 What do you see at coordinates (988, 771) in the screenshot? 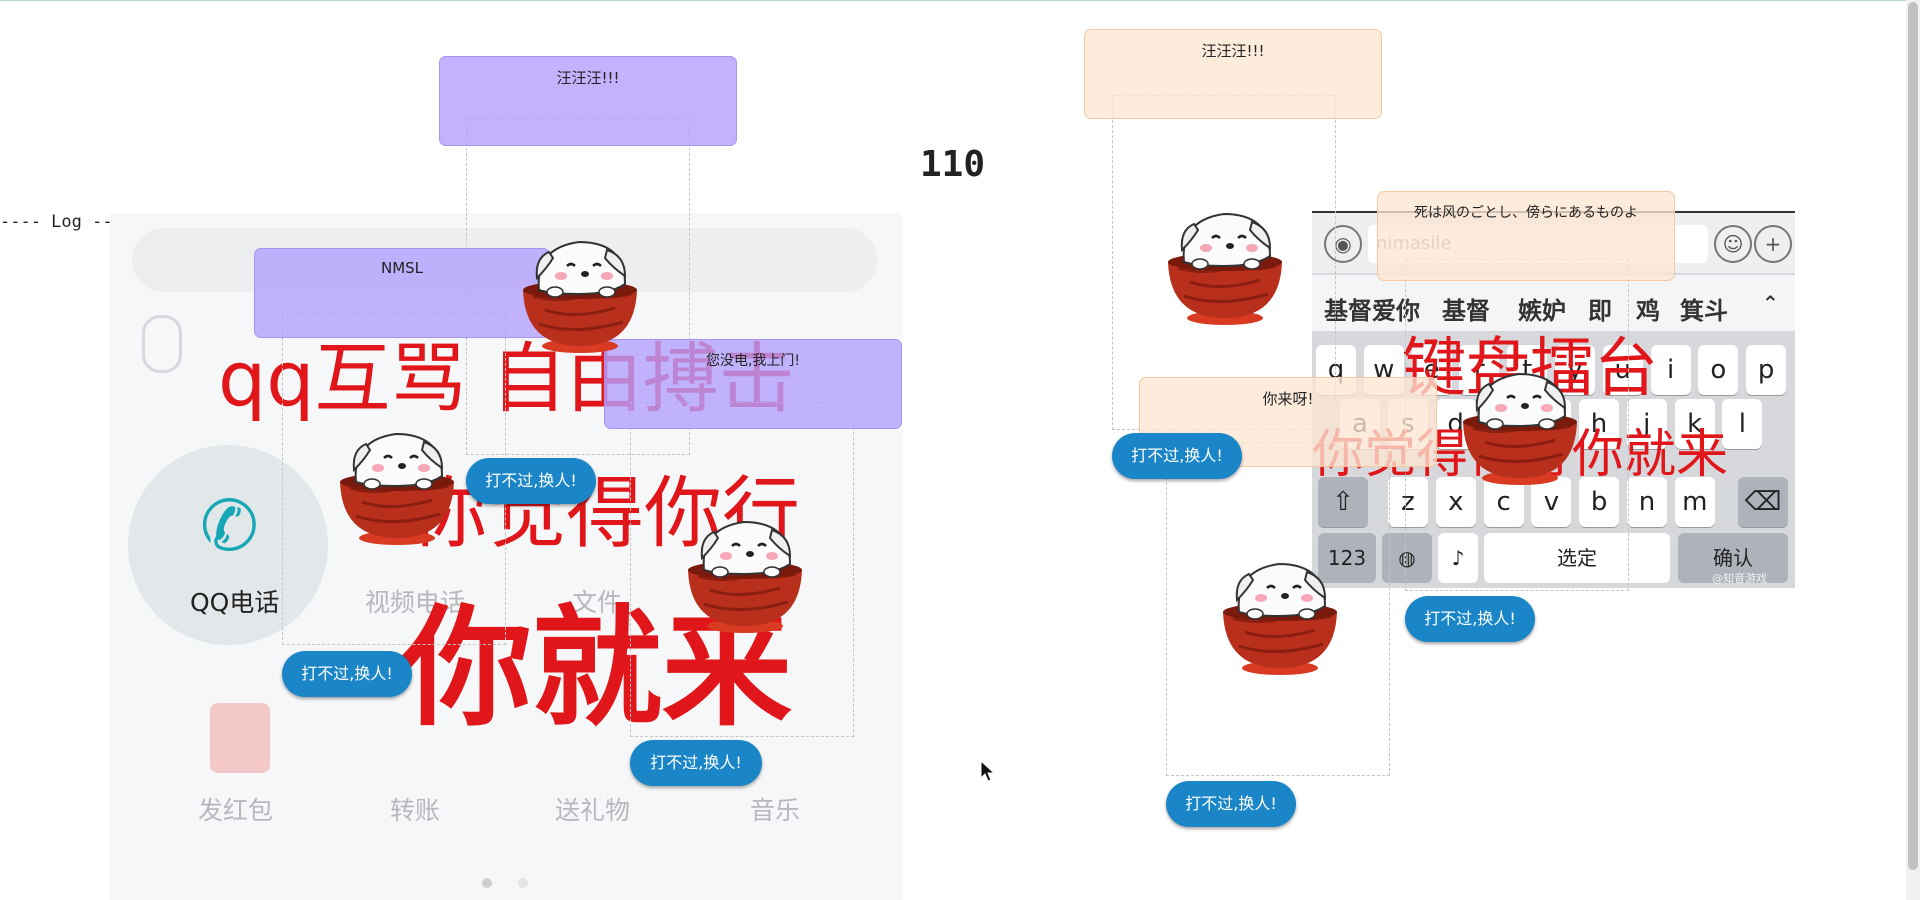
I see `mouse-cursor-icon` at bounding box center [988, 771].